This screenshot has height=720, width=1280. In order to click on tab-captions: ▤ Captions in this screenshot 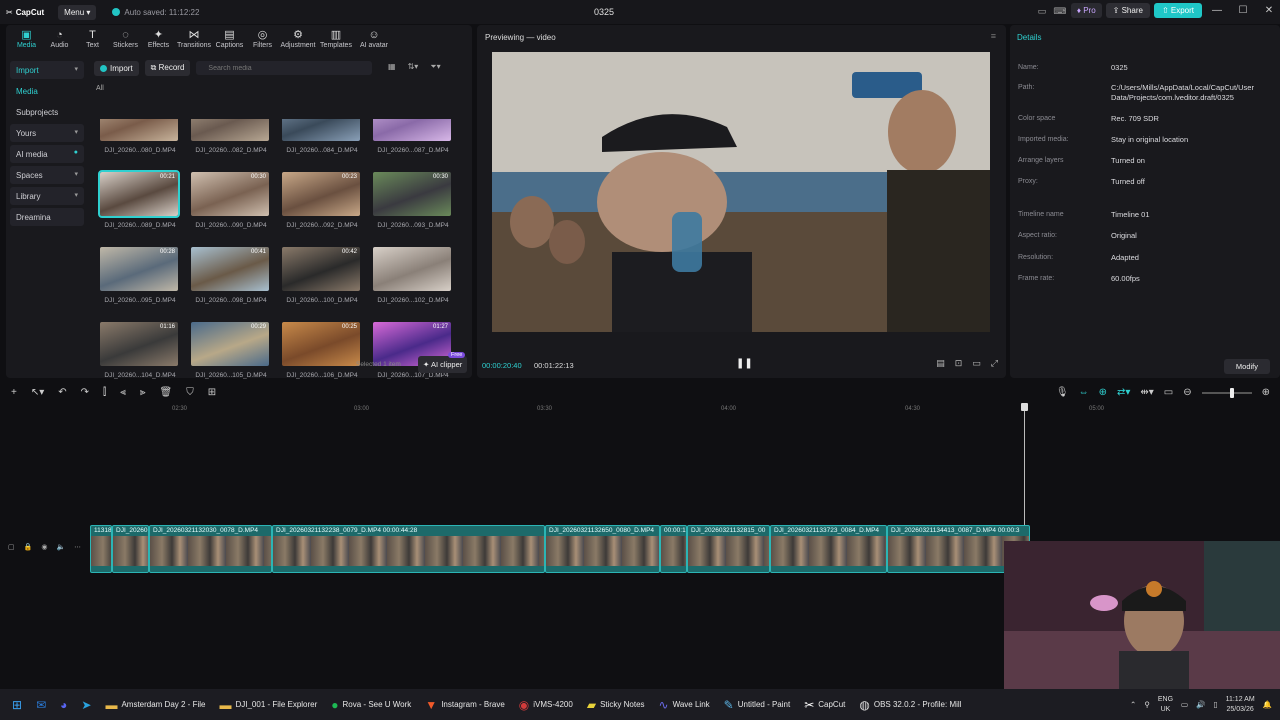, I will do `click(229, 38)`.